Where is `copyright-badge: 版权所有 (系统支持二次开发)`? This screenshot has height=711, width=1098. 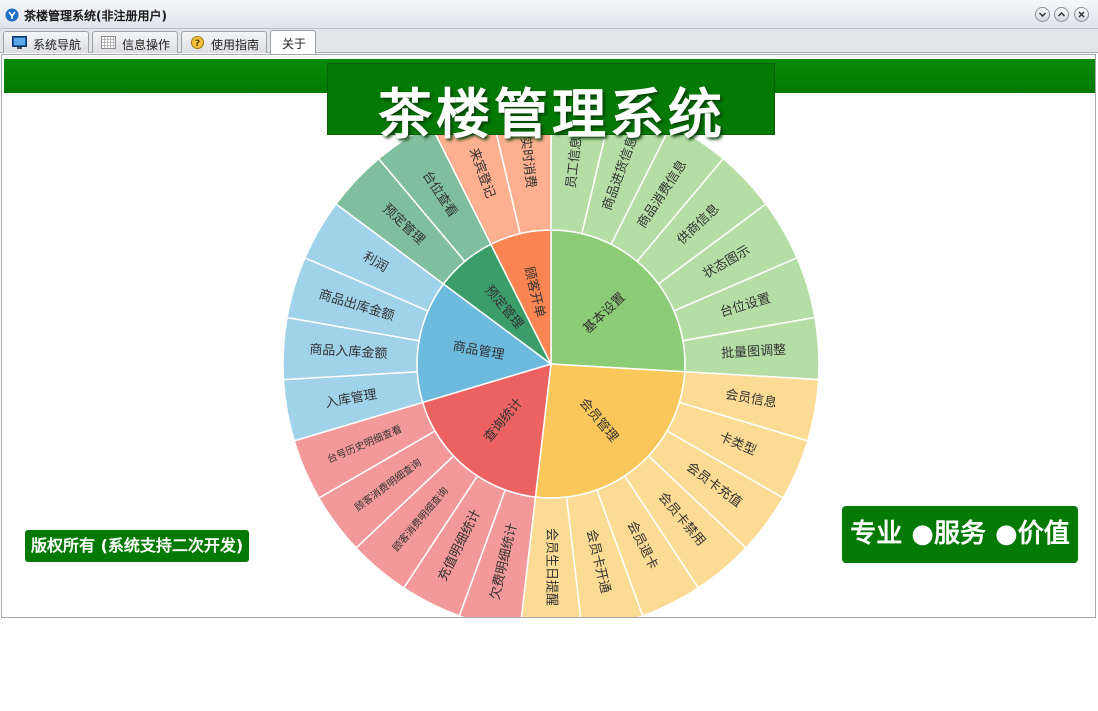
copyright-badge: 版权所有 (系统支持二次开发) is located at coordinates (137, 546).